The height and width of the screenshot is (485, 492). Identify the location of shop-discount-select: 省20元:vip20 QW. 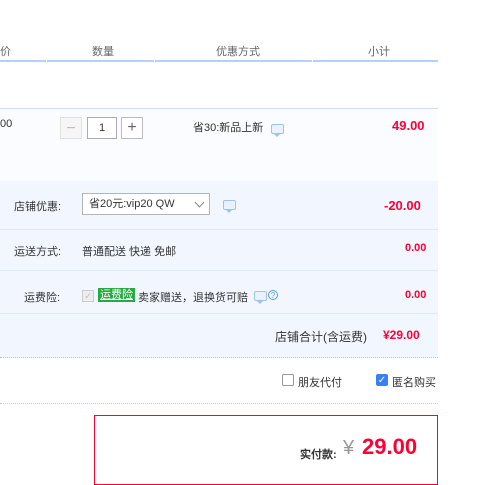
(146, 204).